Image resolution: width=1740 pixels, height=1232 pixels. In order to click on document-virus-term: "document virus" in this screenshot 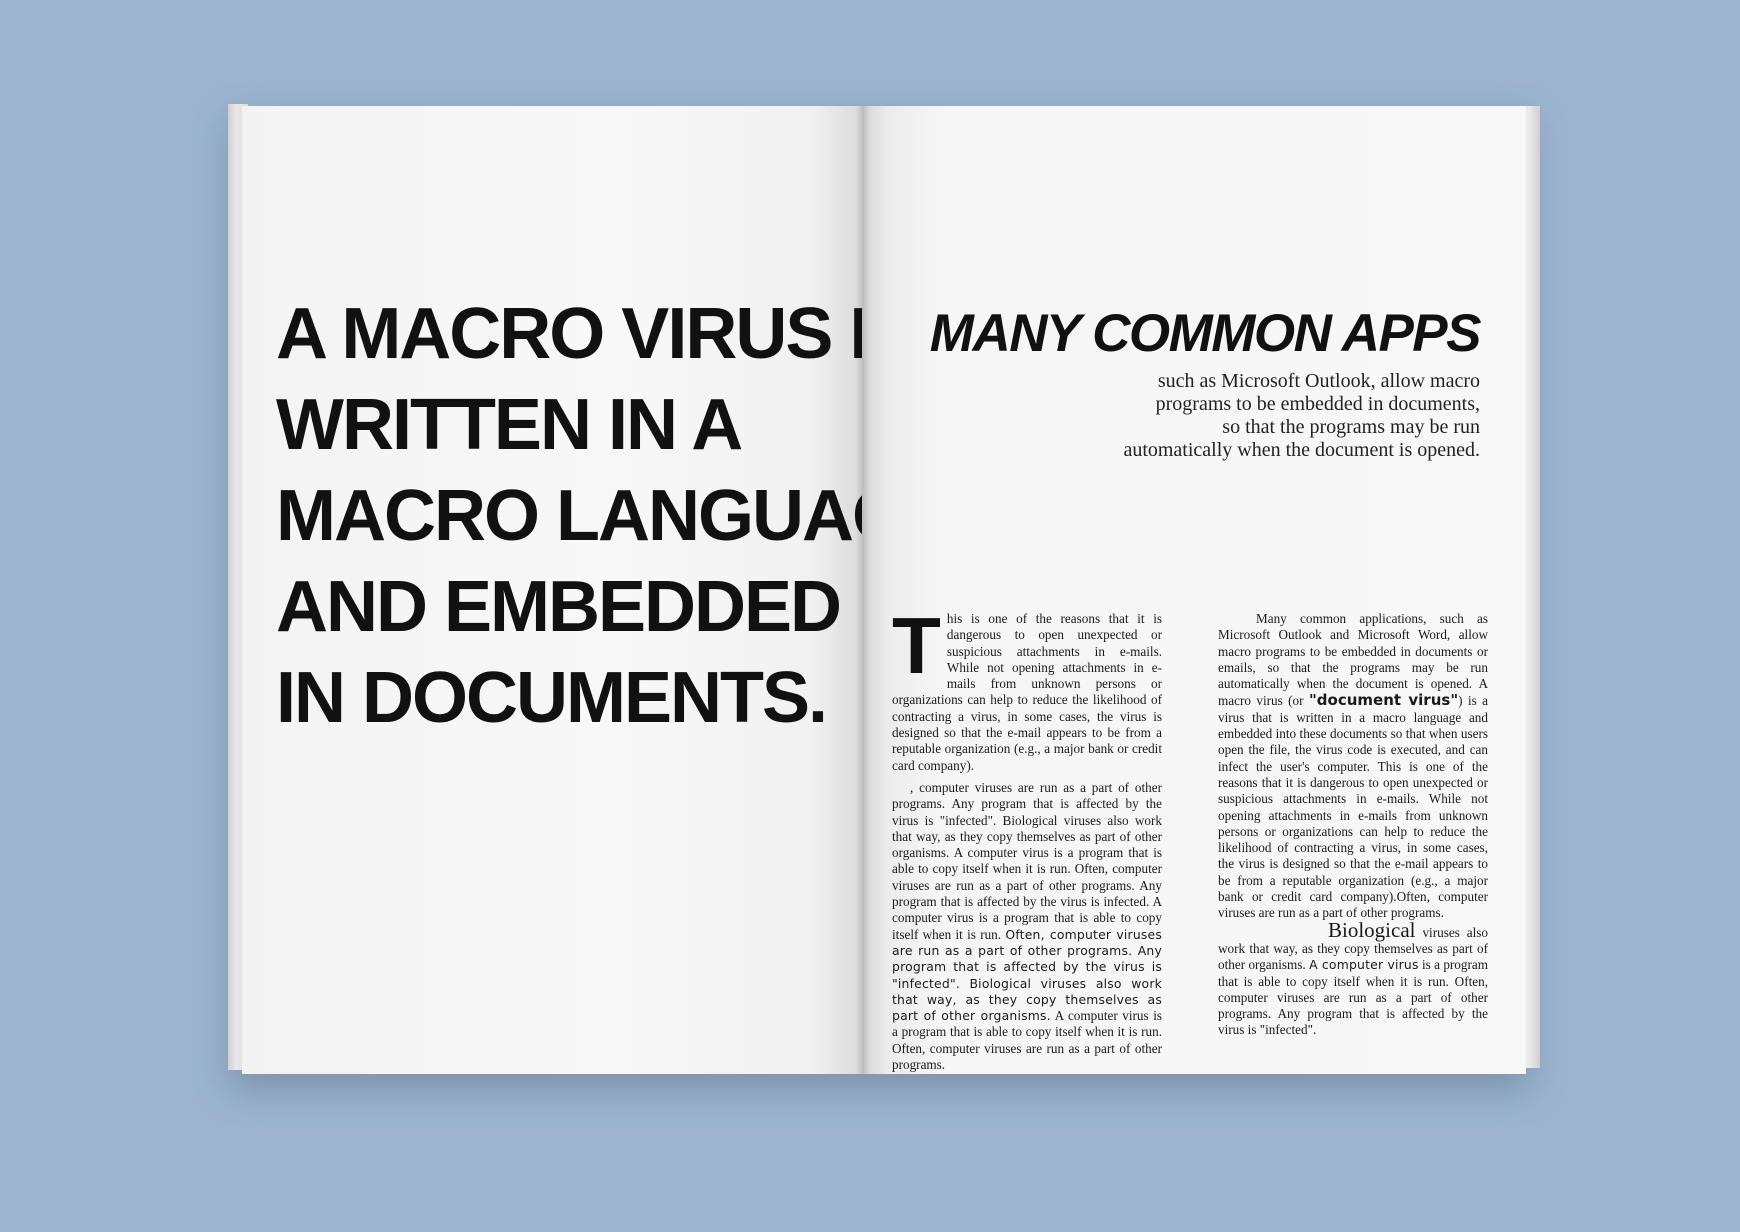, I will do `click(1383, 700)`.